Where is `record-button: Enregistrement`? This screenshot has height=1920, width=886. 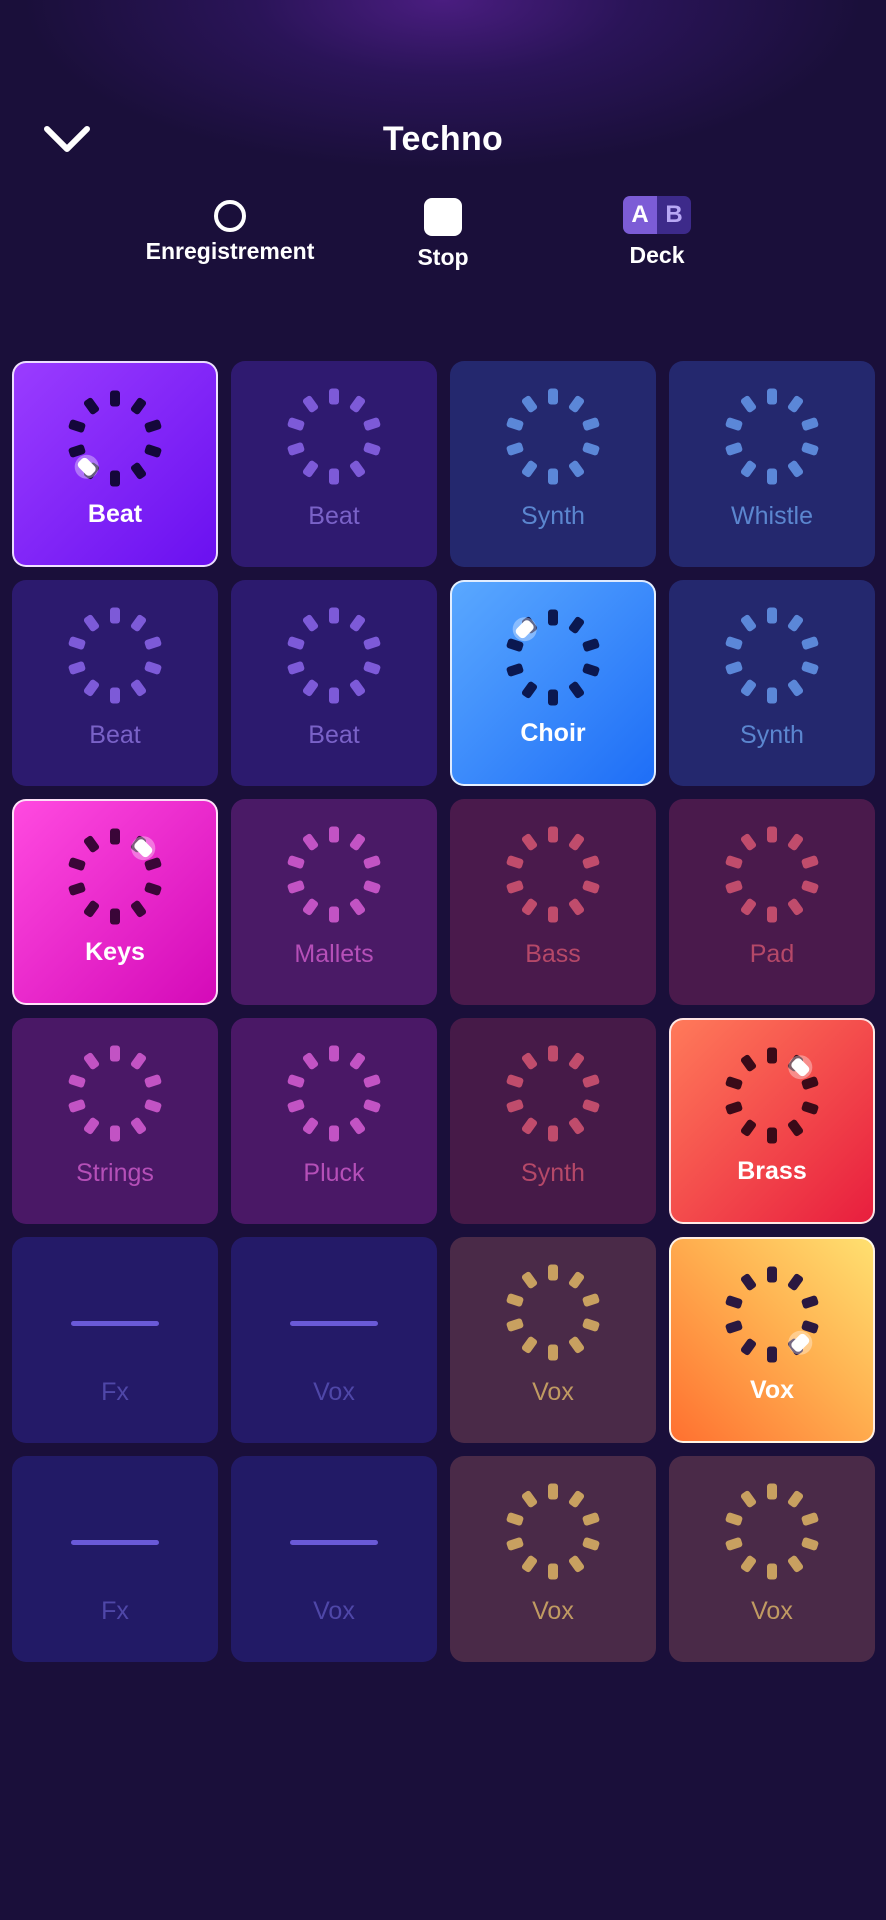 record-button: Enregistrement is located at coordinates (230, 230).